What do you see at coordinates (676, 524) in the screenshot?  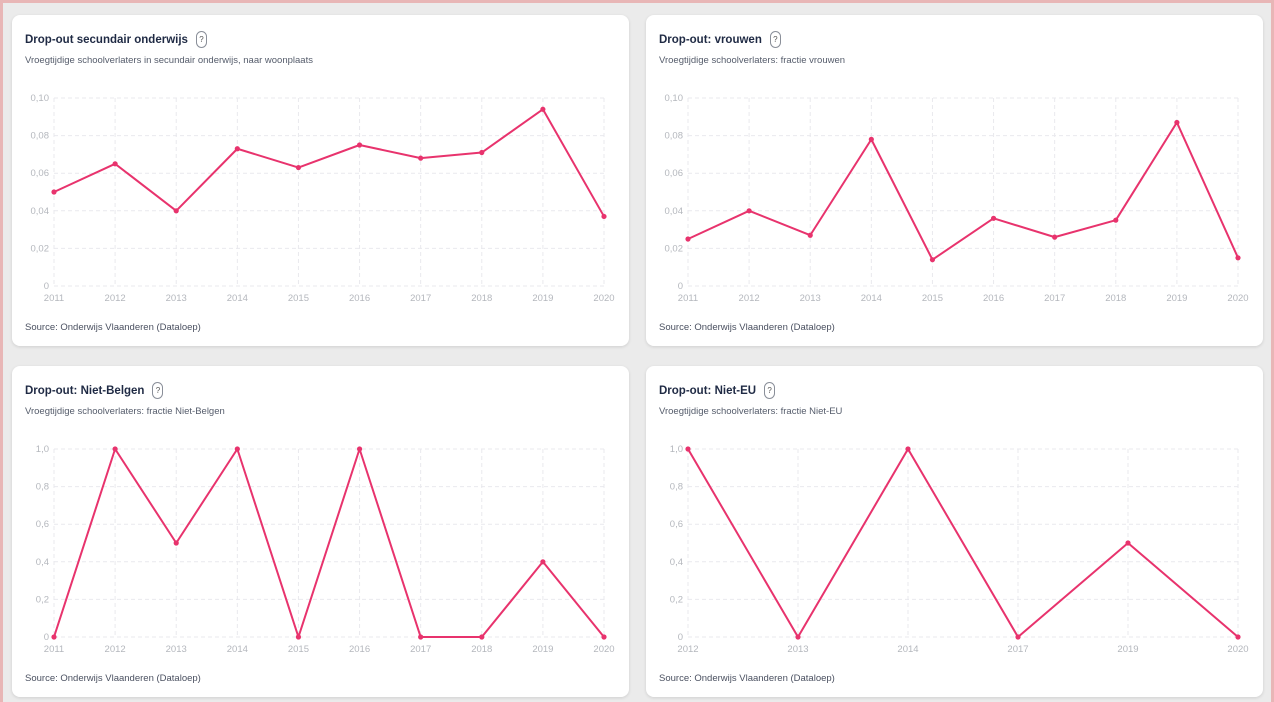 I see `y-tick-label: 0,6` at bounding box center [676, 524].